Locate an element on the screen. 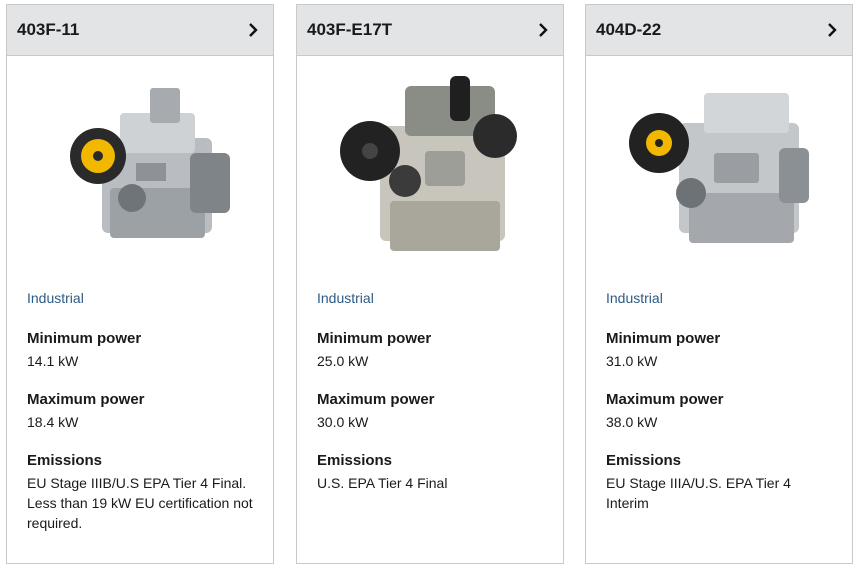 This screenshot has height=564, width=854. min-power-value: 31.0 kW is located at coordinates (632, 361).